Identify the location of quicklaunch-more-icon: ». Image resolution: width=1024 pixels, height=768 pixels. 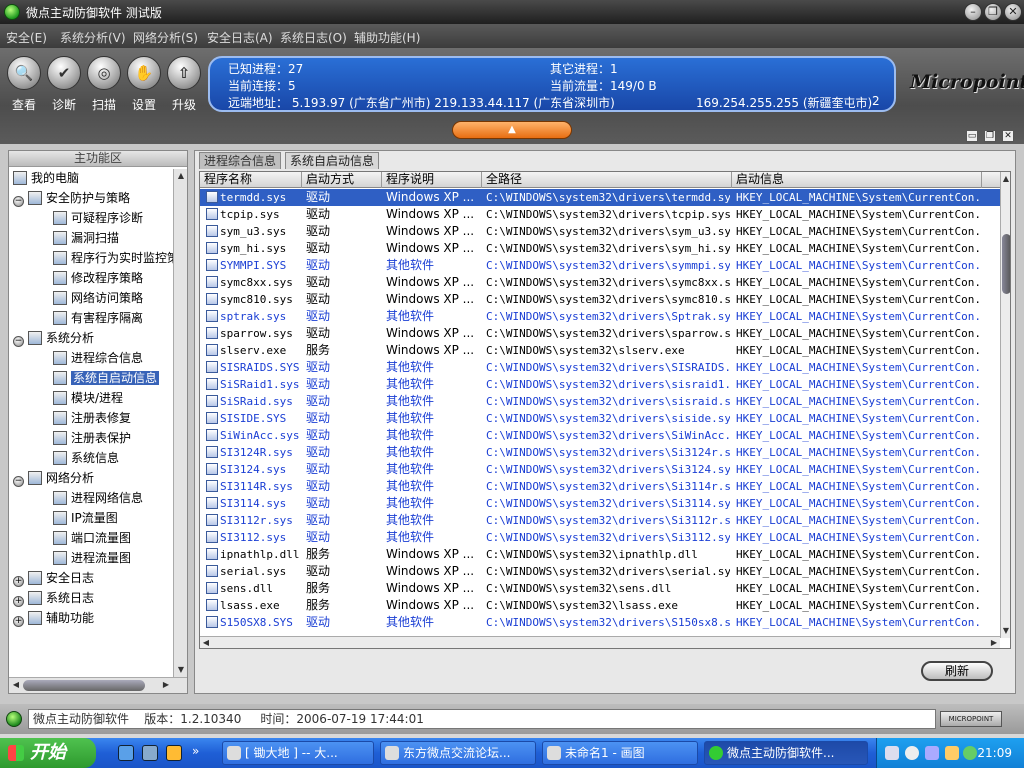
(195, 751).